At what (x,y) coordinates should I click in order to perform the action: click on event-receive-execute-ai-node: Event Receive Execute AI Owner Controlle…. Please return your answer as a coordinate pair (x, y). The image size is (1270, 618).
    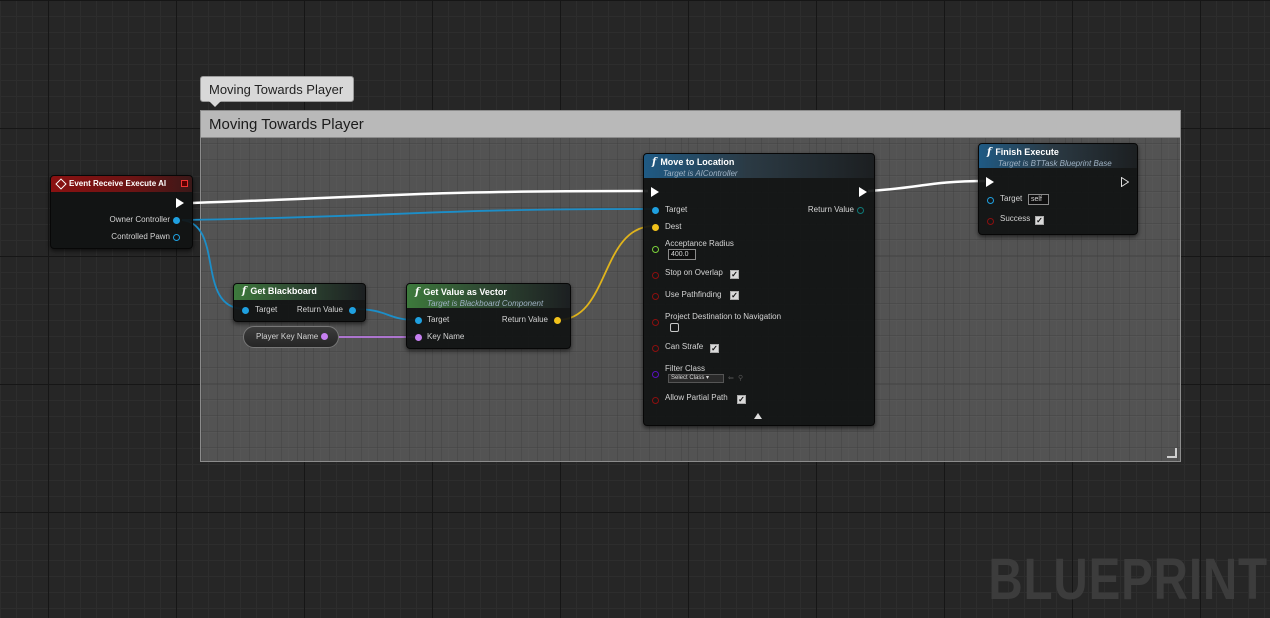
    Looking at the image, I should click on (121, 212).